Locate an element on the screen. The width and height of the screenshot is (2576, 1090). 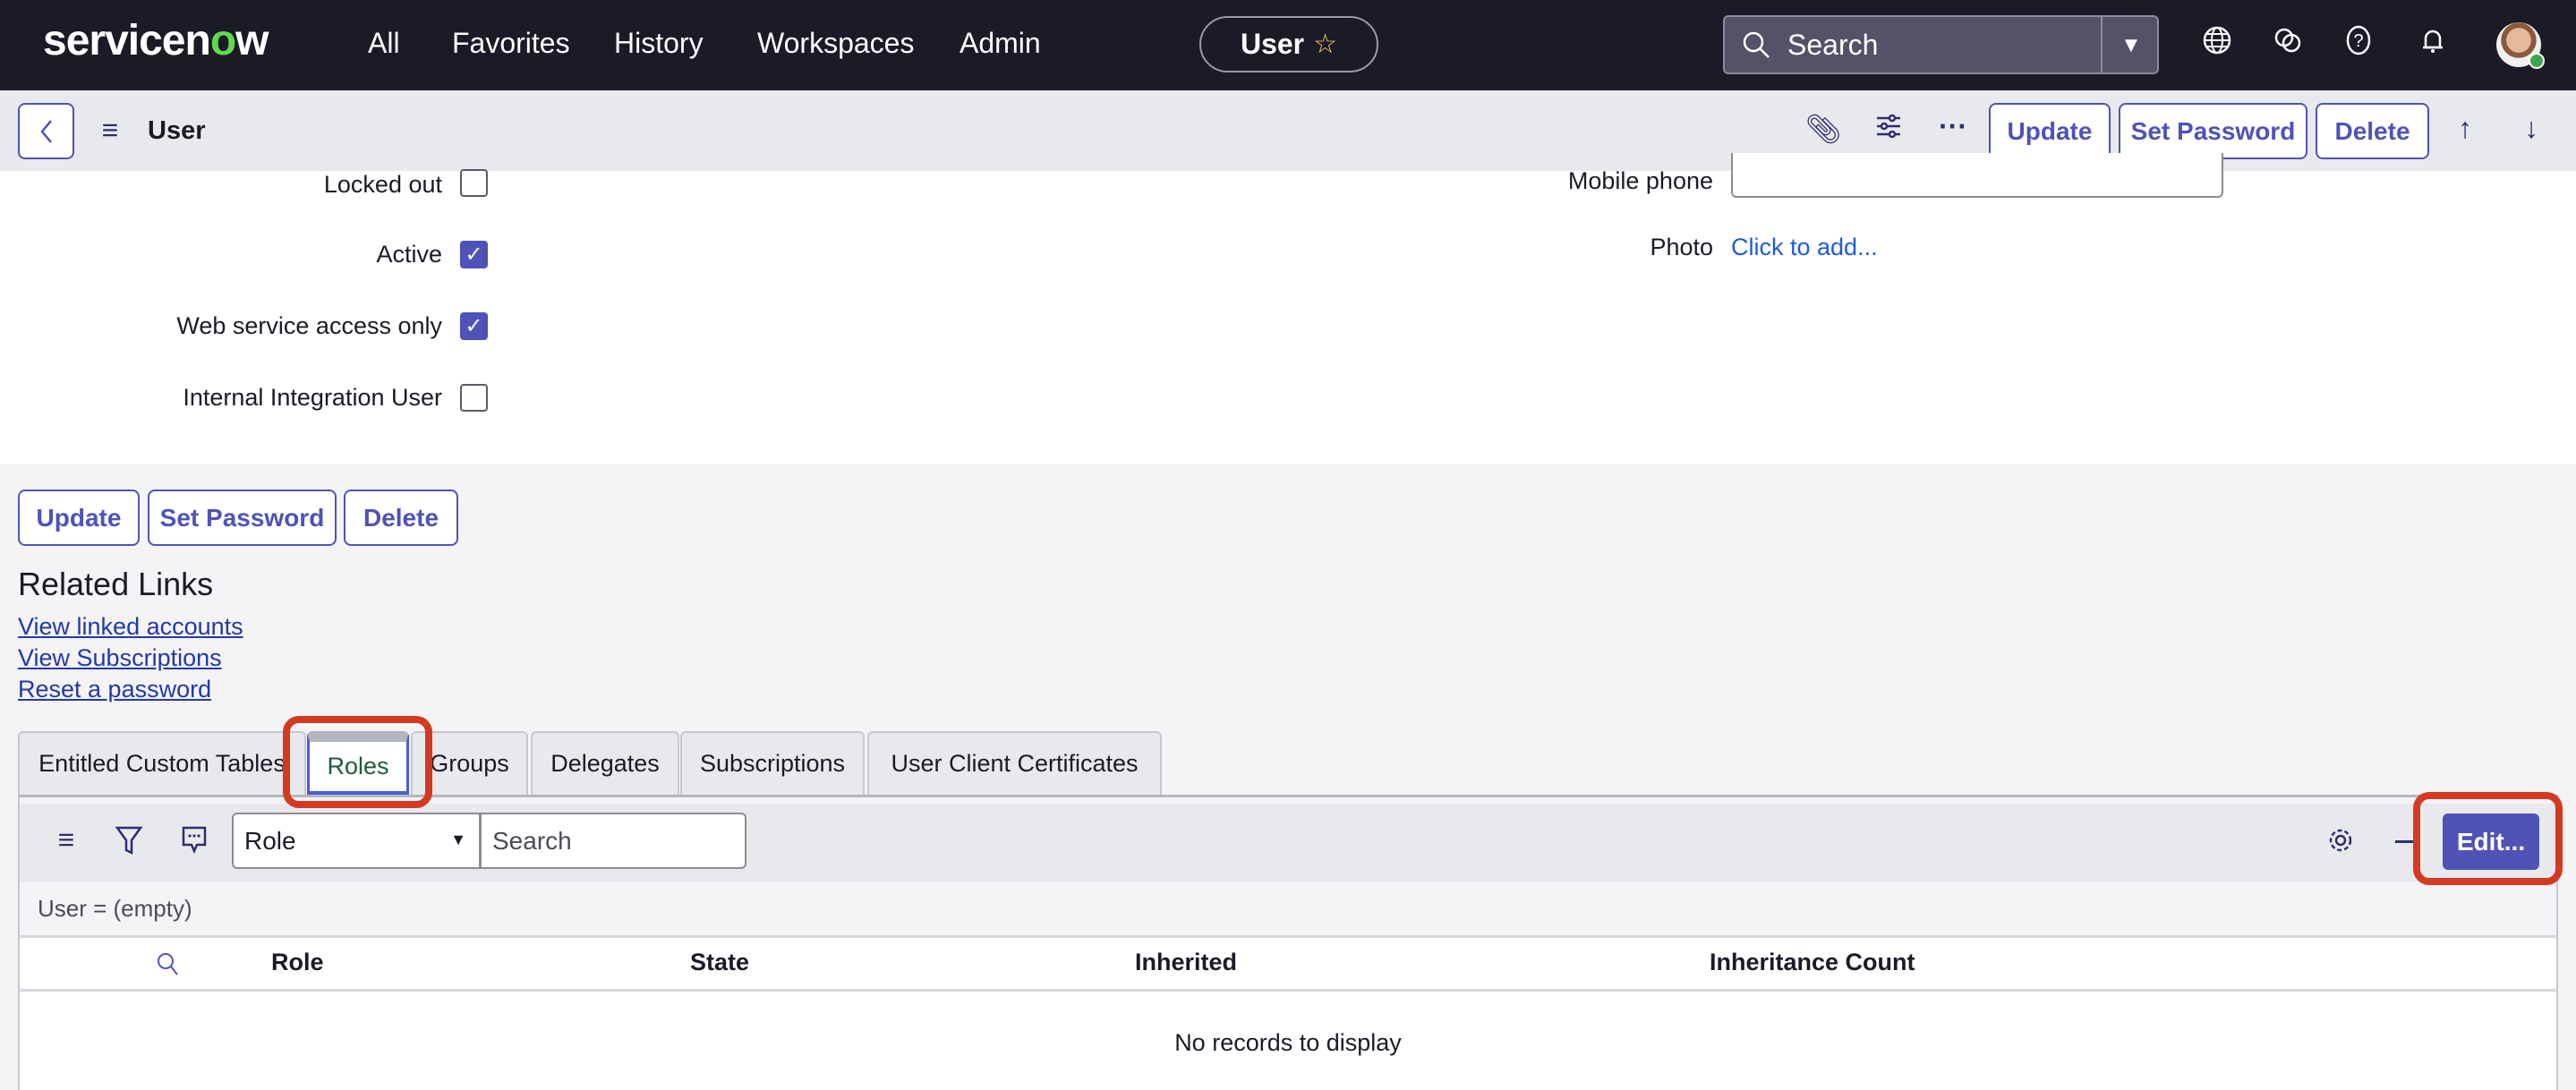
photo-label: Photo is located at coordinates (1681, 247).